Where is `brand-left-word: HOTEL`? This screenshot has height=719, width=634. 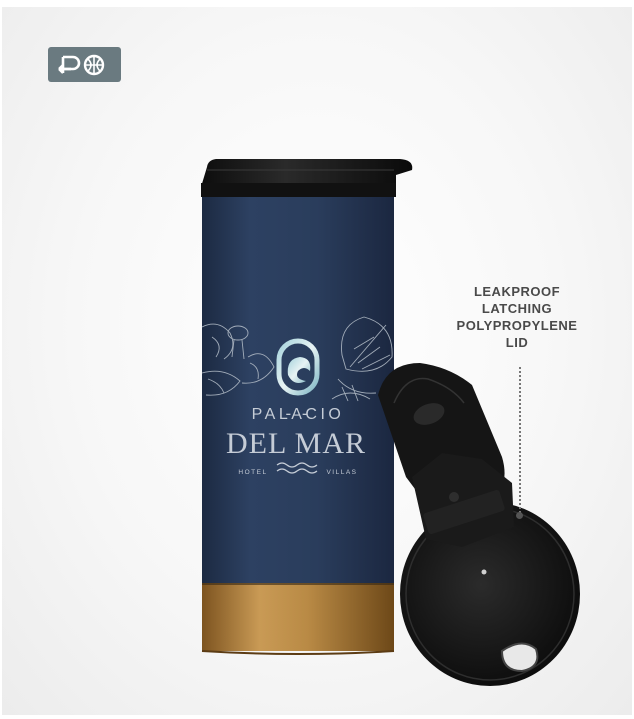 brand-left-word: HOTEL is located at coordinates (252, 472).